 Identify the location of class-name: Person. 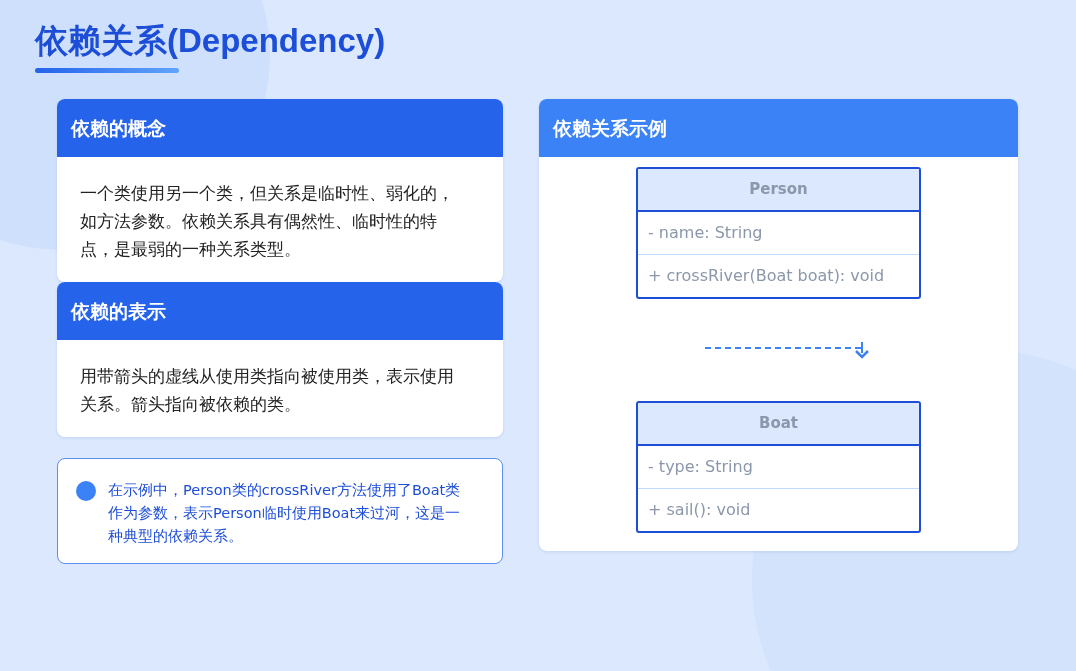
(778, 190).